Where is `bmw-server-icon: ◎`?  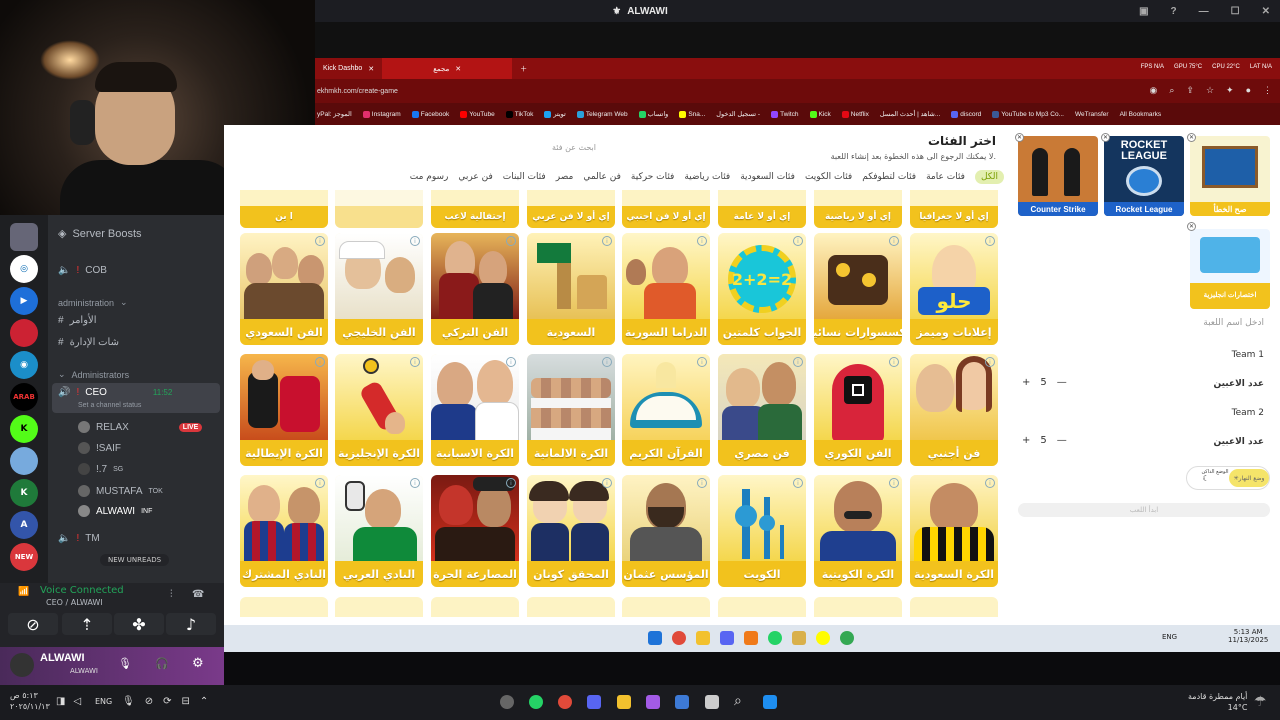
bmw-server-icon: ◎ is located at coordinates (24, 269).